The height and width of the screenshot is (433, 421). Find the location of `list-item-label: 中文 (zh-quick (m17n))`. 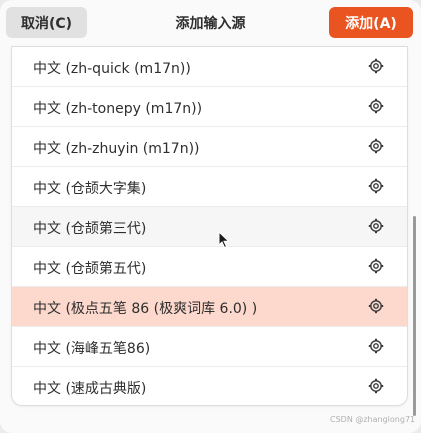

list-item-label: 中文 (zh-quick (m17n)) is located at coordinates (112, 69).